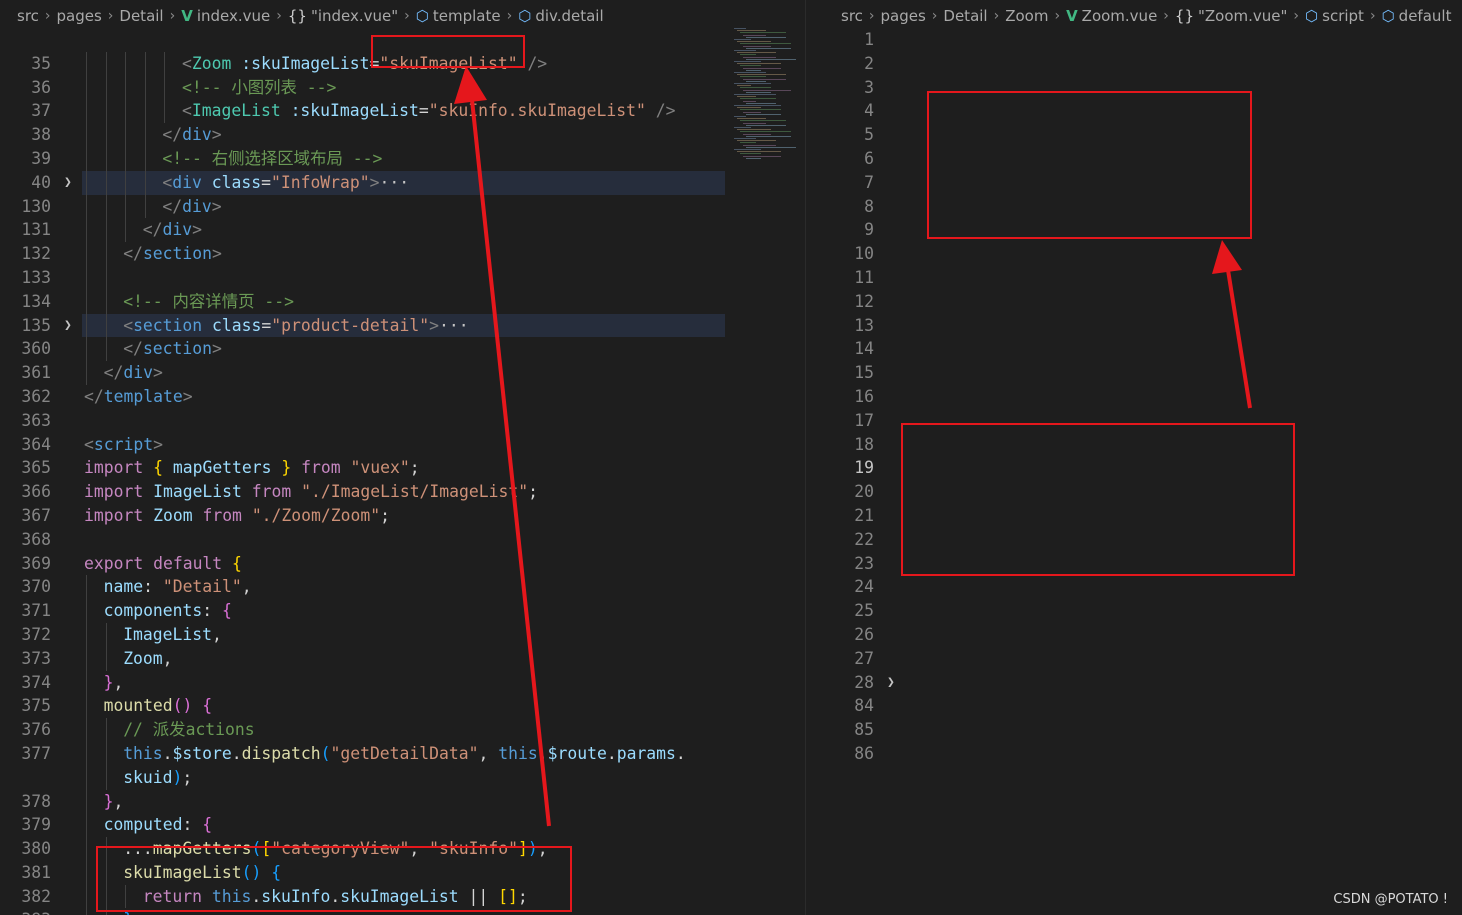 The image size is (1462, 915). Describe the element at coordinates (470, 85) in the screenshot. I see `arrowhead-left` at that location.